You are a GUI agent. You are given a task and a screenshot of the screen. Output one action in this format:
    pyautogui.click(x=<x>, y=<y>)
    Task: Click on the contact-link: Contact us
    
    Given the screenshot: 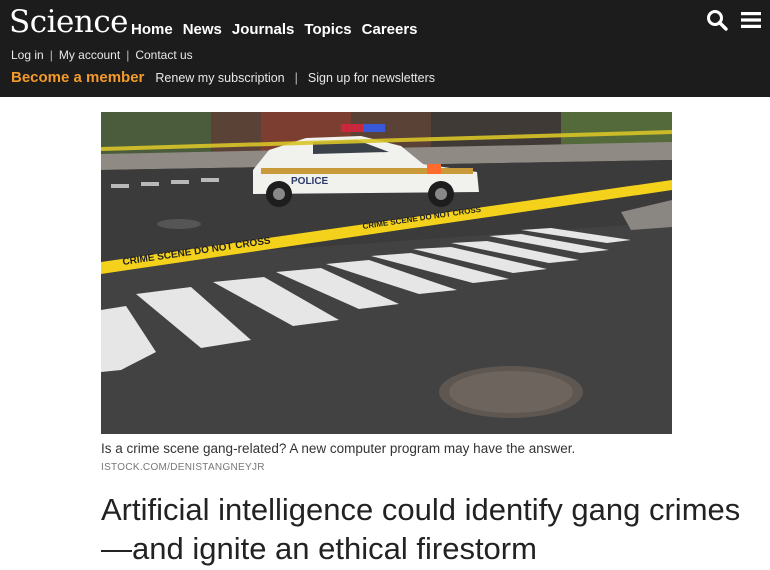 What is the action you would take?
    pyautogui.click(x=163, y=55)
    